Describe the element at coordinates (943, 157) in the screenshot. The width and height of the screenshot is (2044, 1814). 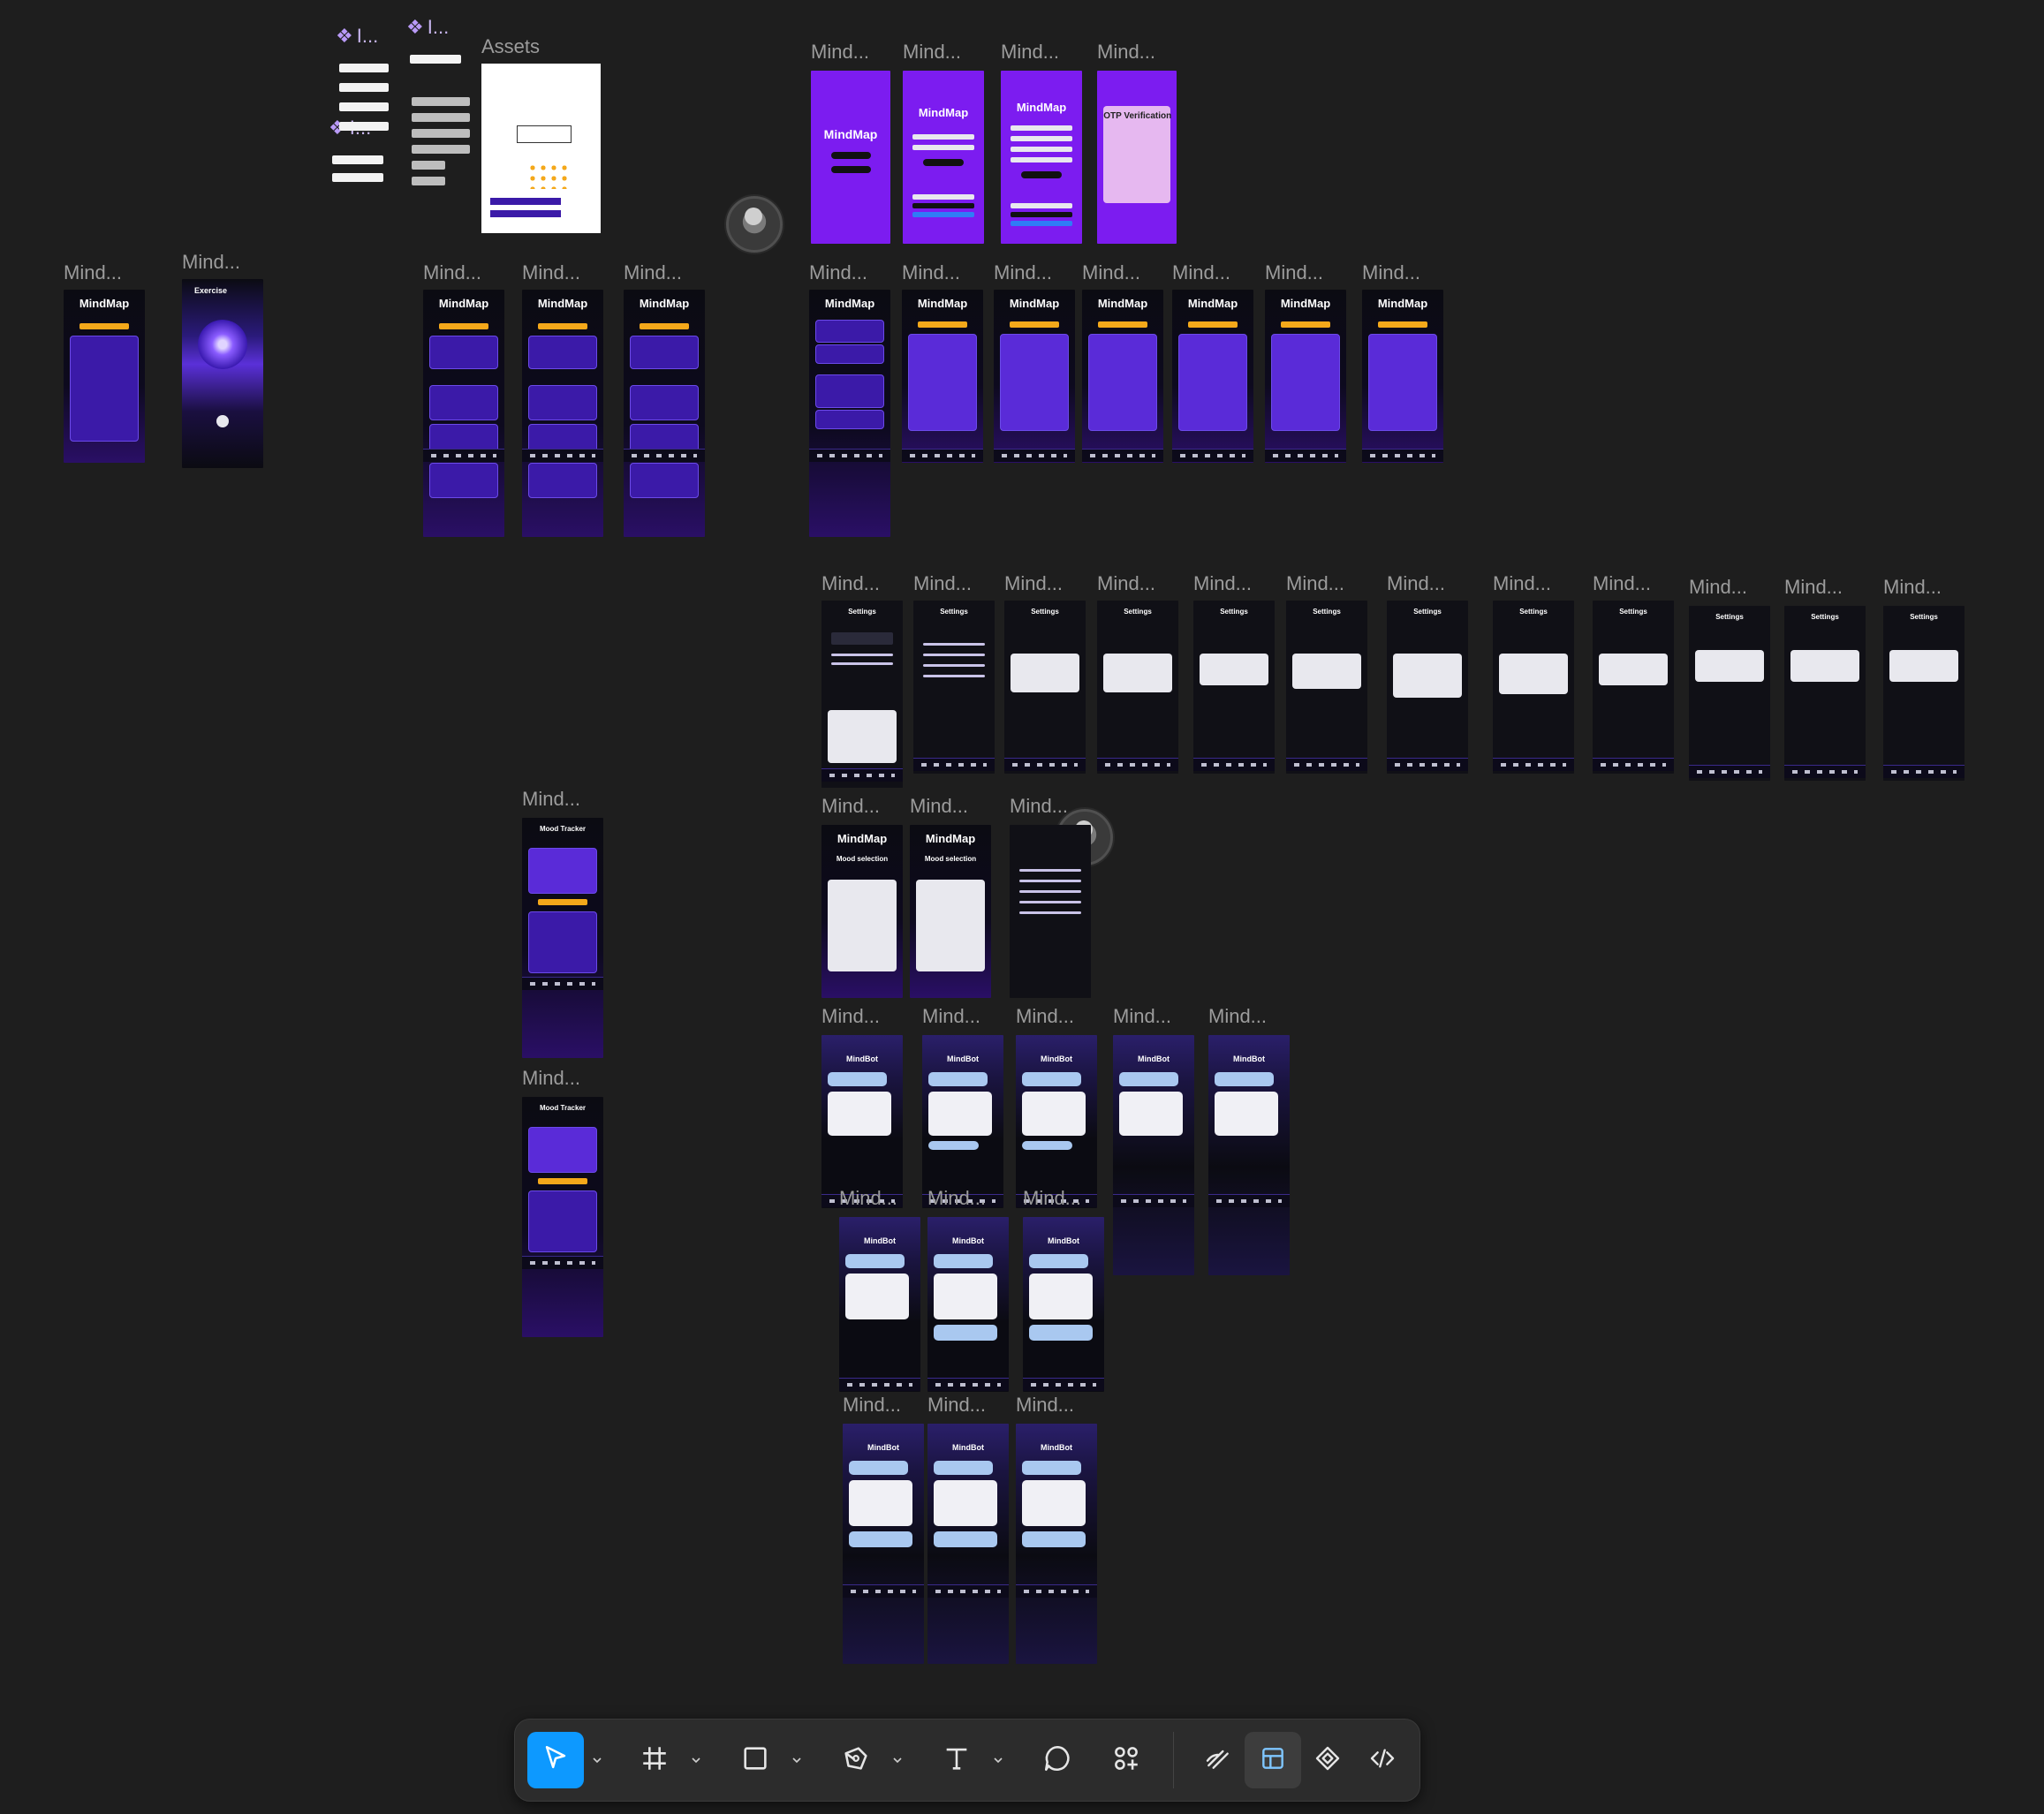
I see `login-screen-frame: MindMap` at that location.